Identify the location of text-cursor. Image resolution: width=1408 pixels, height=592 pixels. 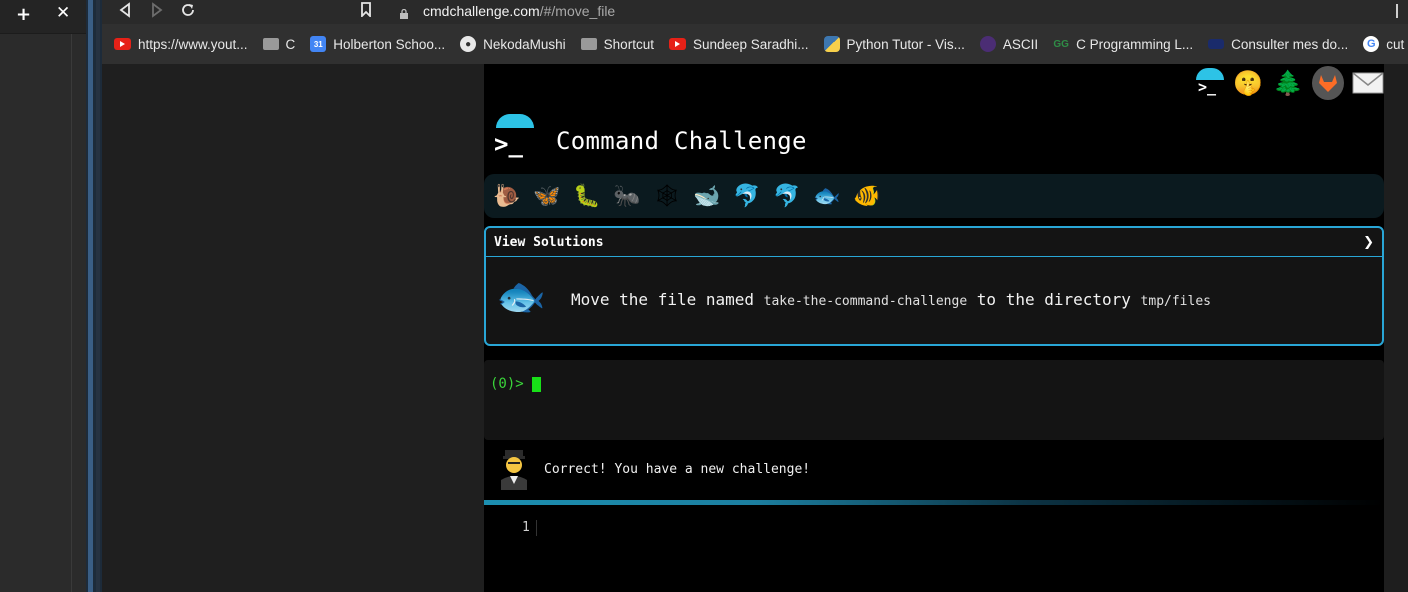
(536, 384).